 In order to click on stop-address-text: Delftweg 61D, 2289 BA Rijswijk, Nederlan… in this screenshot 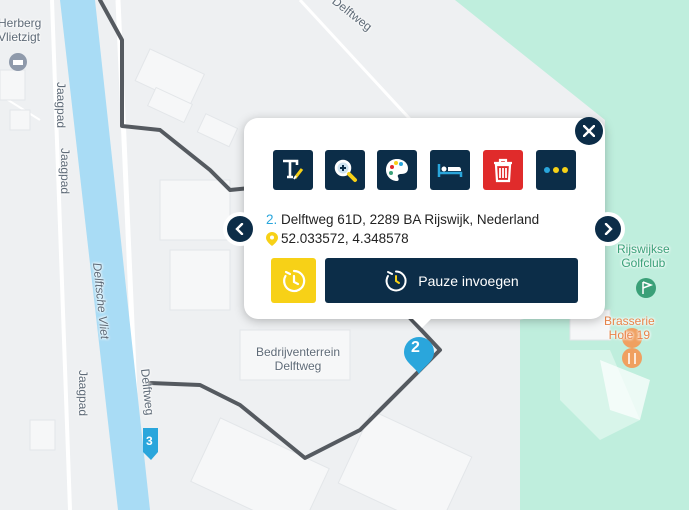, I will do `click(410, 219)`.